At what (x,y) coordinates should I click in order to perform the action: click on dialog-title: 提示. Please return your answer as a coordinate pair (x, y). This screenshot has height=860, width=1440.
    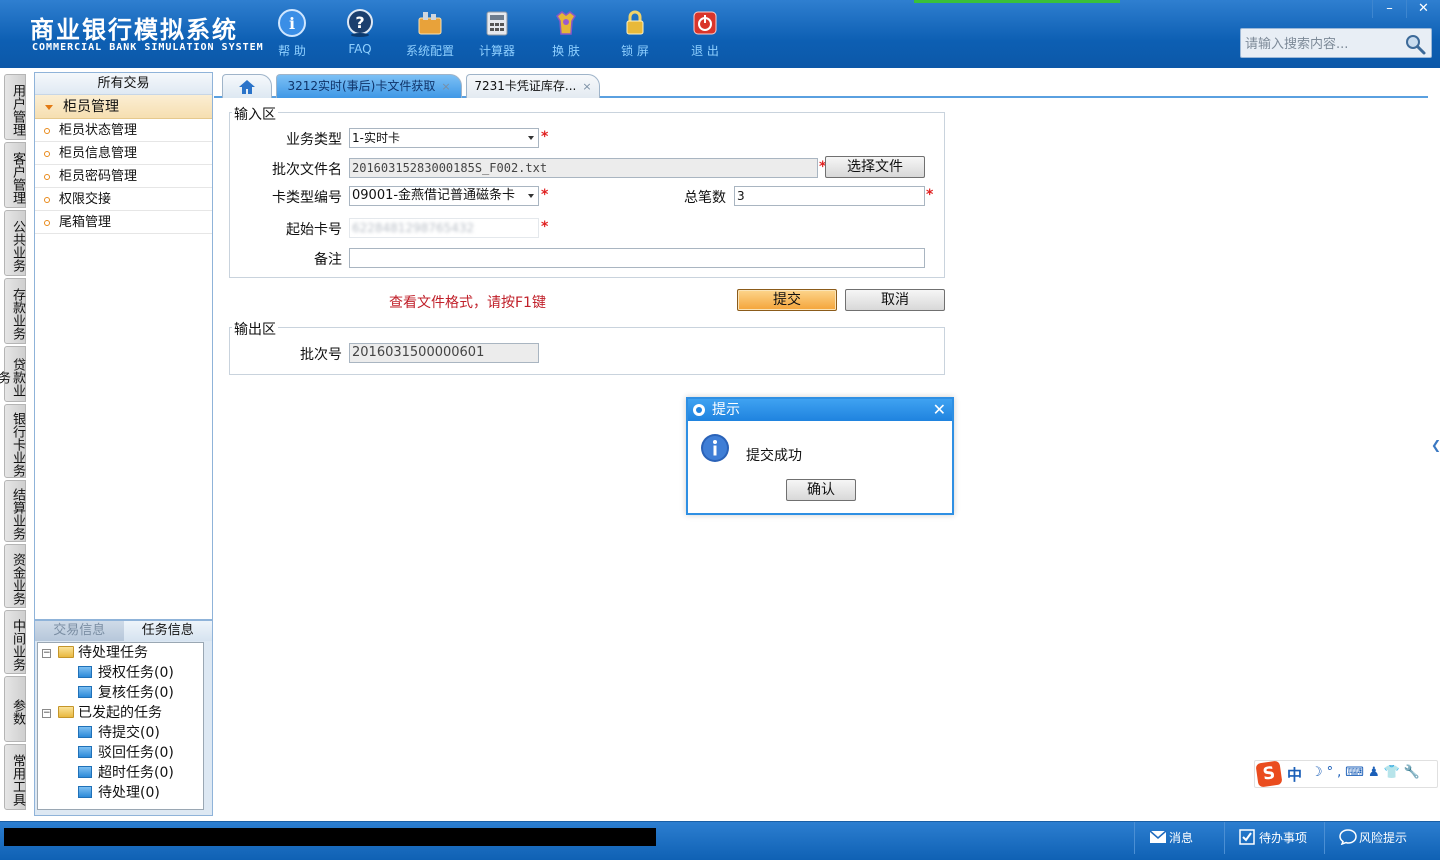
    Looking at the image, I should click on (726, 410).